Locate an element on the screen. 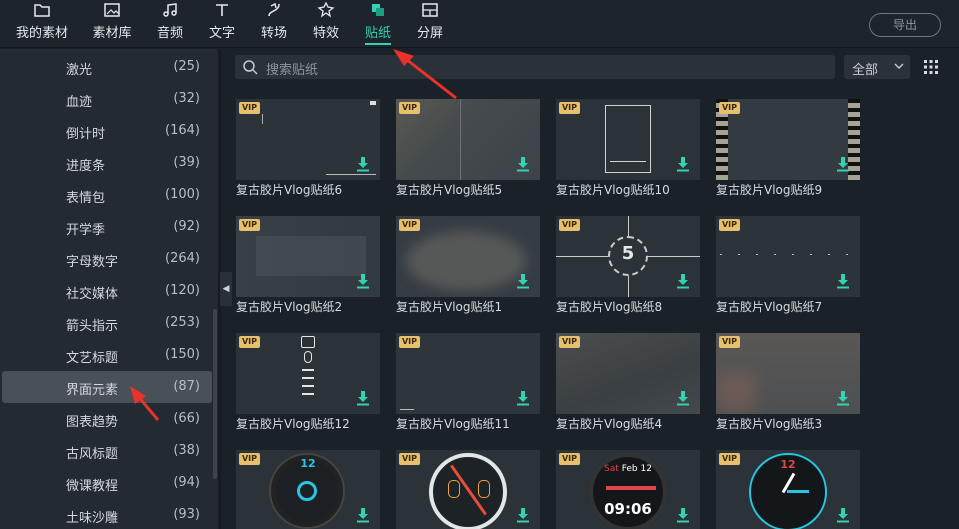 This screenshot has width=959, height=529. sticker-thumbnail: Sat Feb 12 09:06 VIP is located at coordinates (628, 489).